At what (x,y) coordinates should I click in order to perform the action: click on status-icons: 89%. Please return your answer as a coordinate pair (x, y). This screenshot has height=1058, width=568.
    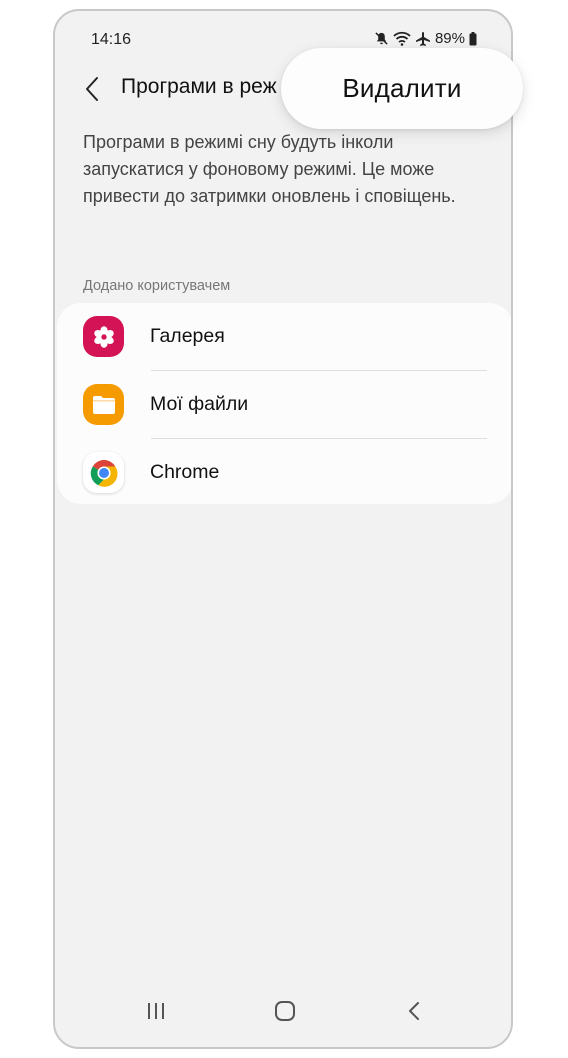
    Looking at the image, I should click on (425, 38).